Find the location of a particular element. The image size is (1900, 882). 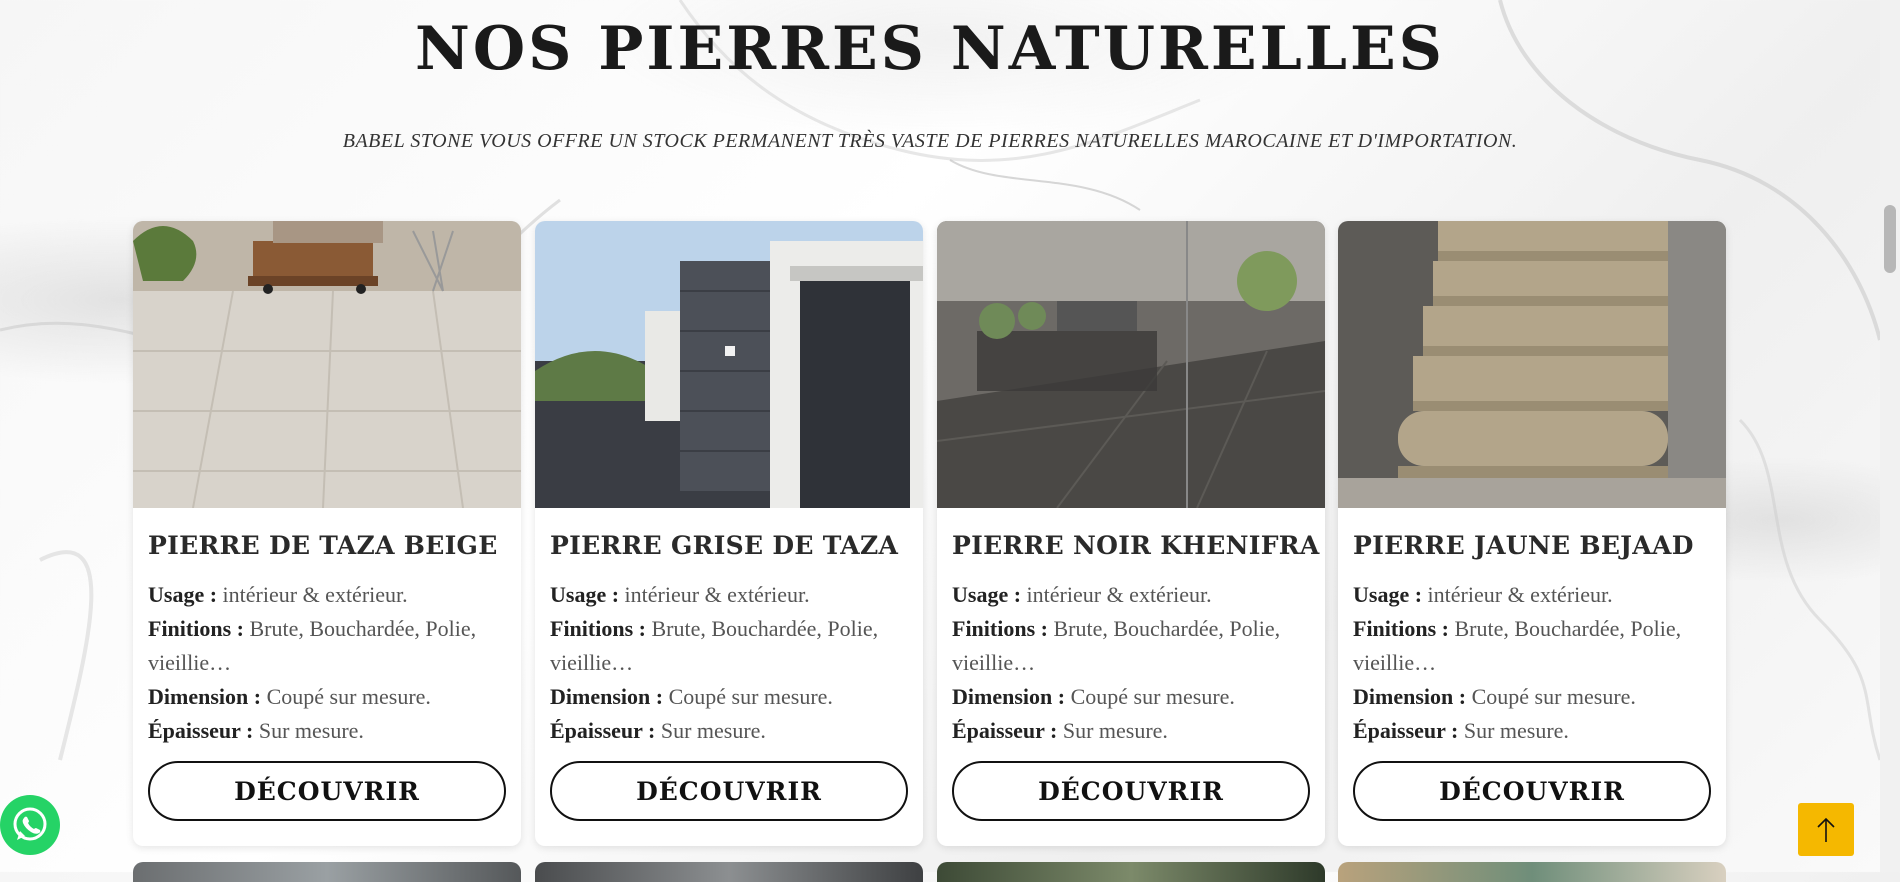

page-scrollbar is located at coordinates (1890, 436).